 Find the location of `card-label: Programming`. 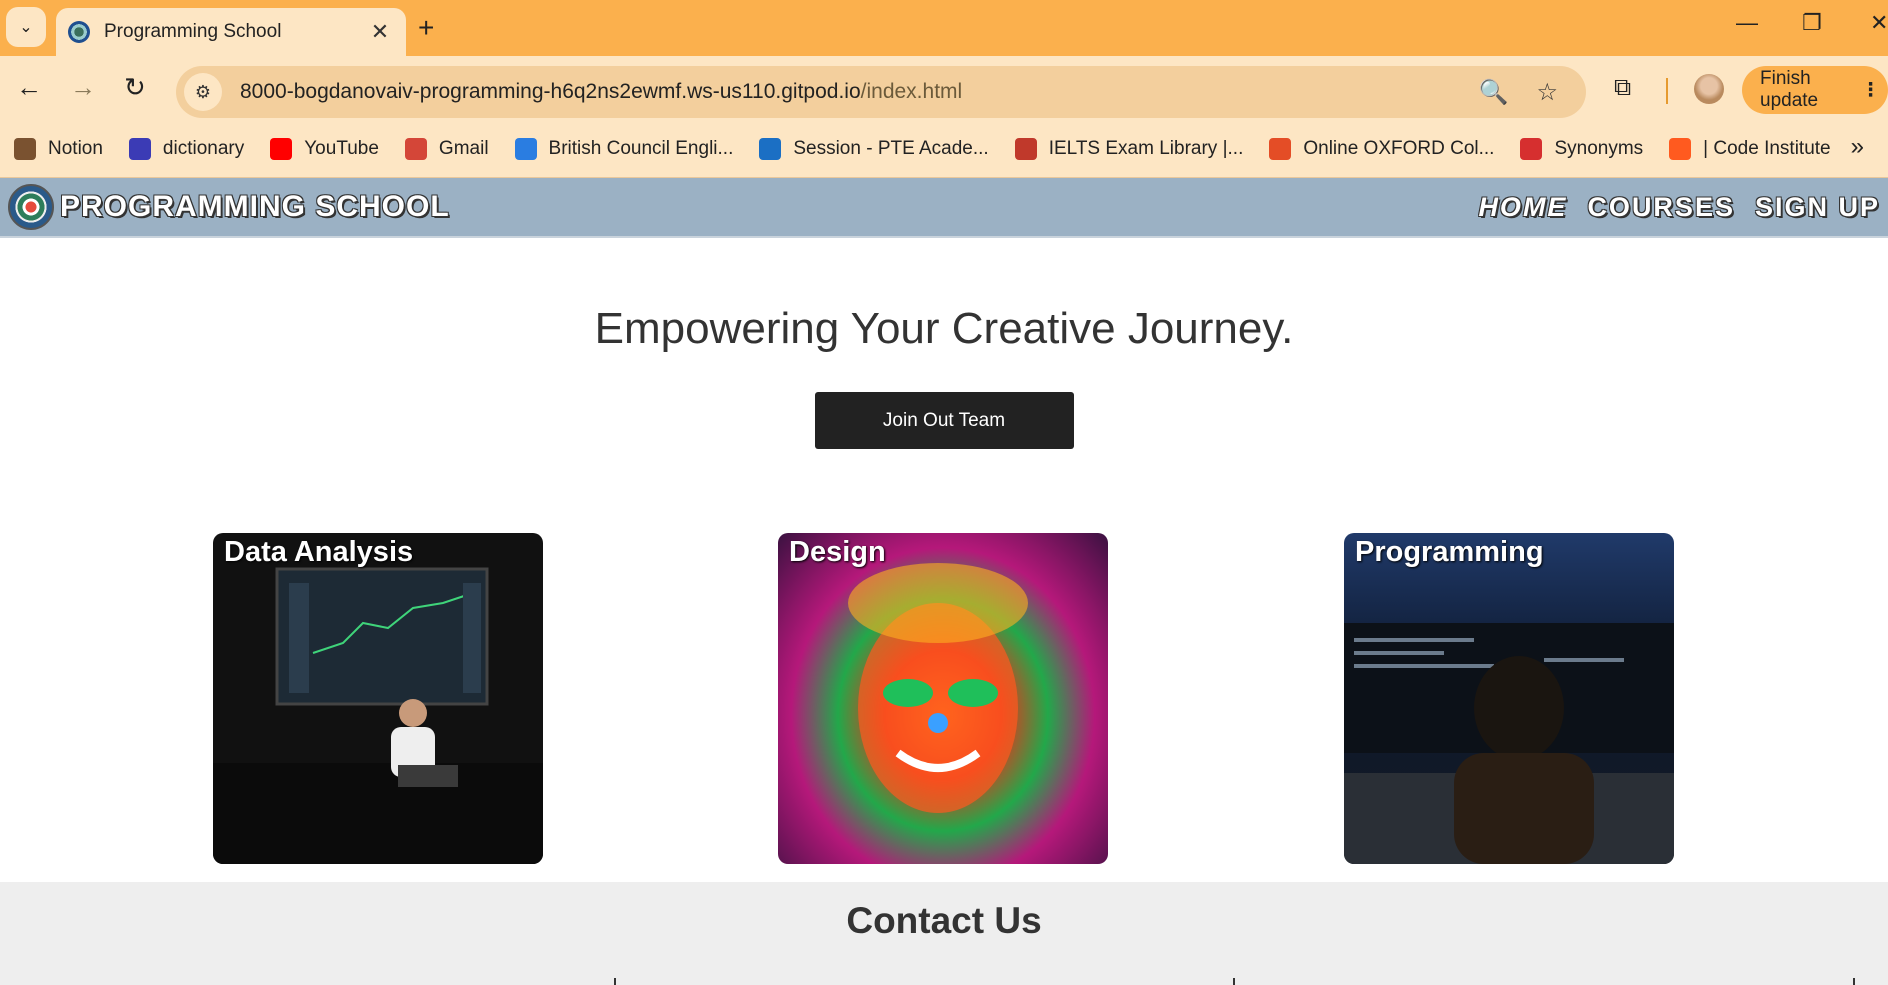

card-label: Programming is located at coordinates (1449, 552).